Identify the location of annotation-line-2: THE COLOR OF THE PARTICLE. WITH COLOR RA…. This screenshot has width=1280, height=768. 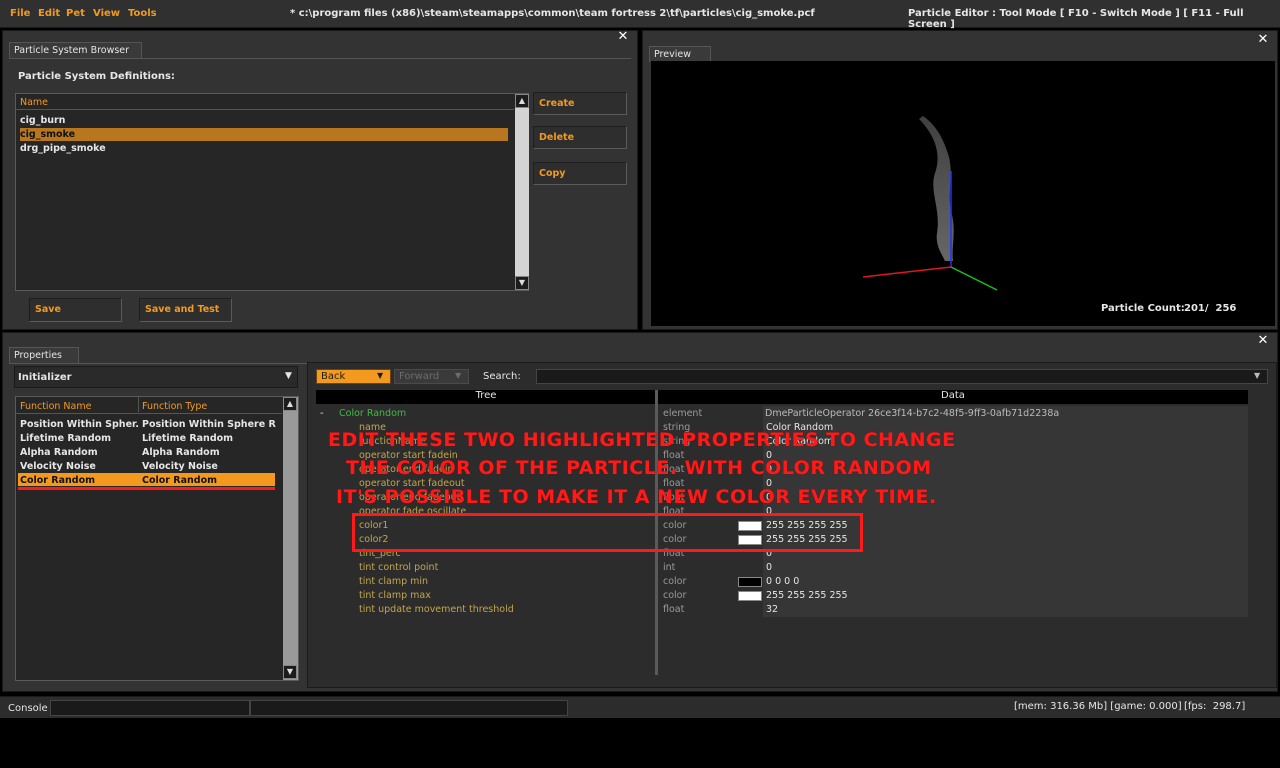
(639, 468).